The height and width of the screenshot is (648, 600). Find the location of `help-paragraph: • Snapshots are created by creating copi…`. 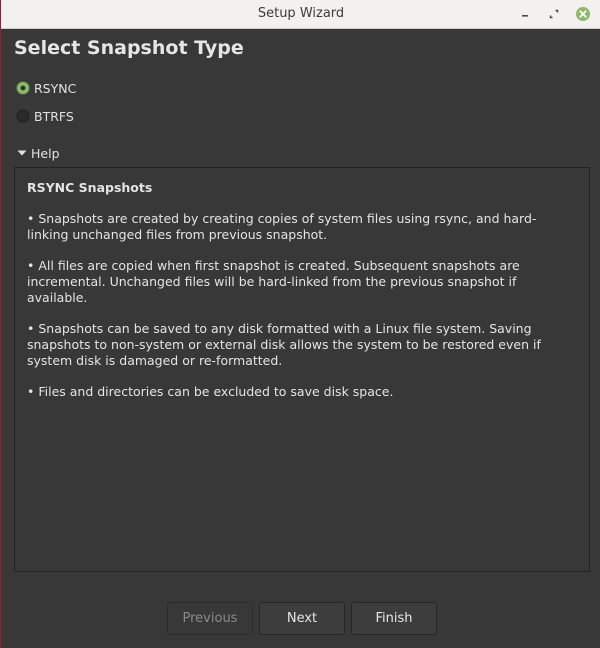

help-paragraph: • Snapshots are created by creating copi… is located at coordinates (282, 226).